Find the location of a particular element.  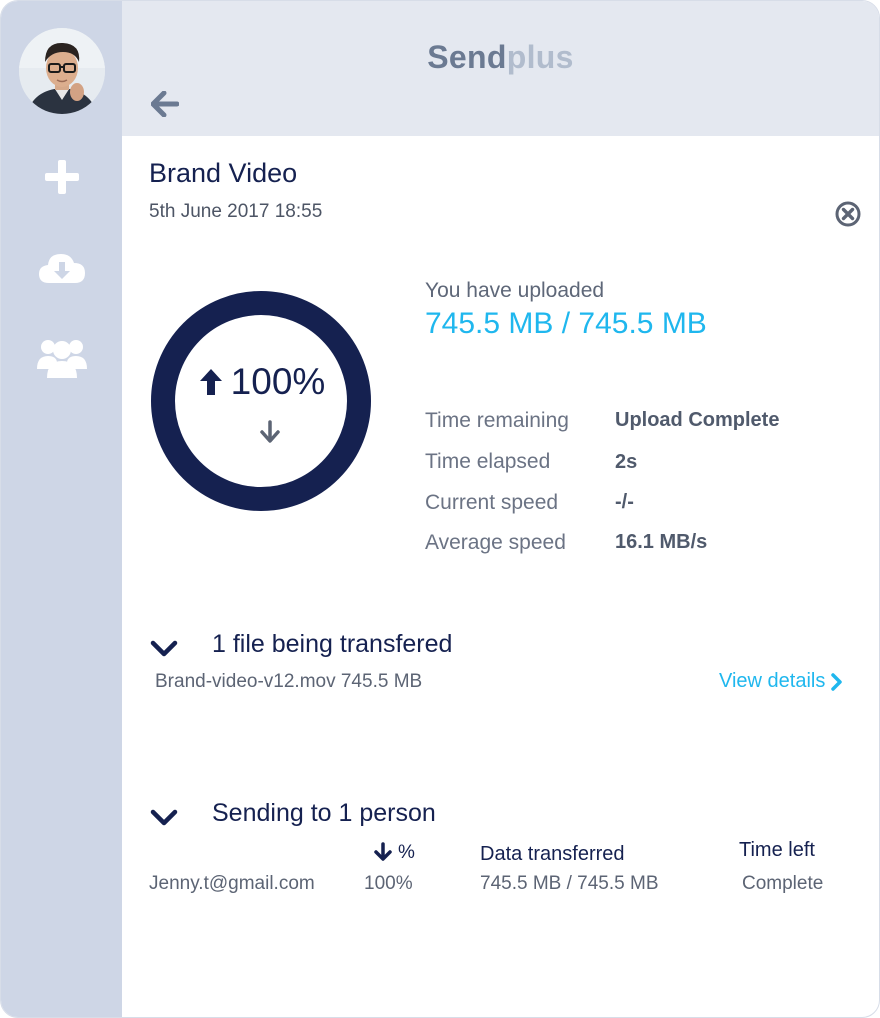

stat-value-average-speed: 16.1 MB/s is located at coordinates (661, 542).